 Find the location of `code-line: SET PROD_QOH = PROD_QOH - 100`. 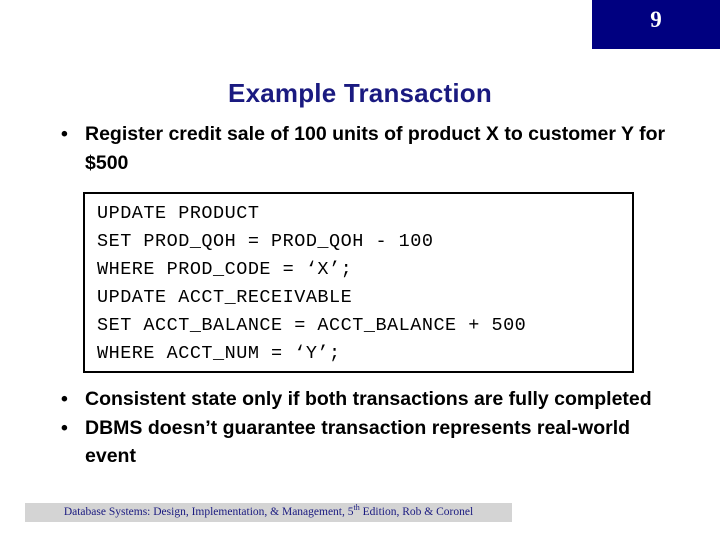

code-line: SET PROD_QOH = PROD_QOH - 100 is located at coordinates (265, 241).